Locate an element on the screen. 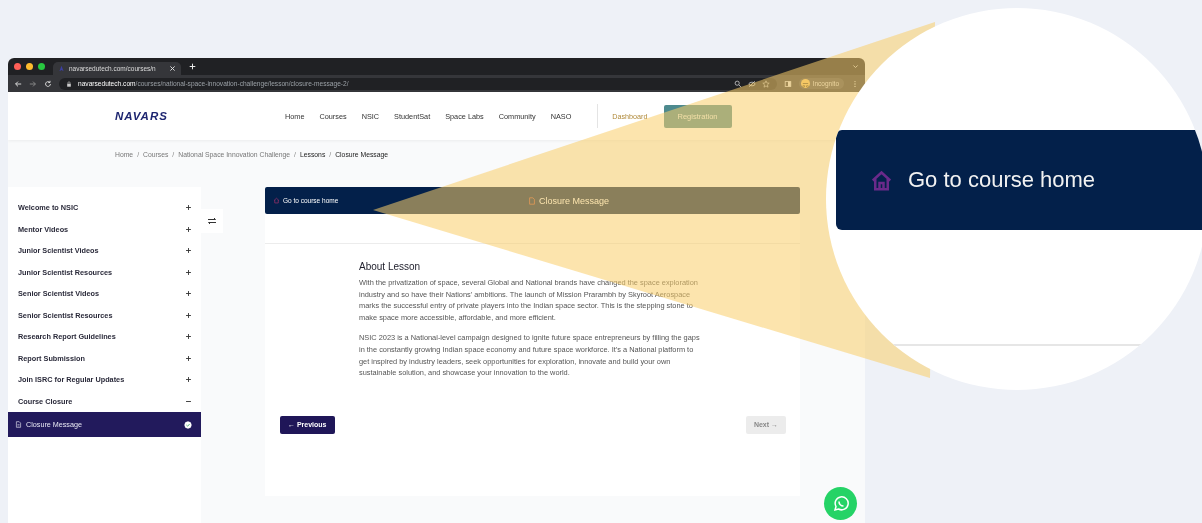 The width and height of the screenshot is (1202, 523). forward-icon is located at coordinates (33, 83).